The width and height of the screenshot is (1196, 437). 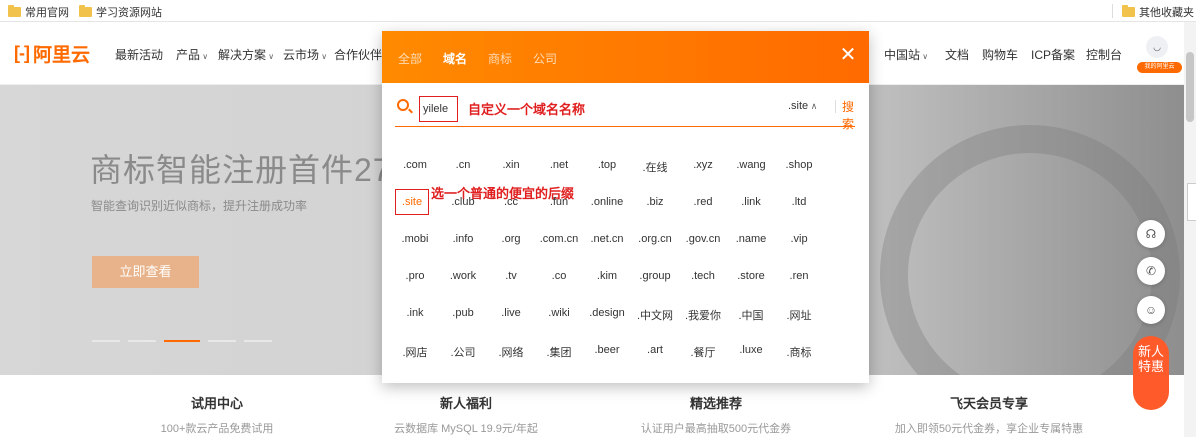 What do you see at coordinates (607, 276) in the screenshot?
I see `tld-option: .kim` at bounding box center [607, 276].